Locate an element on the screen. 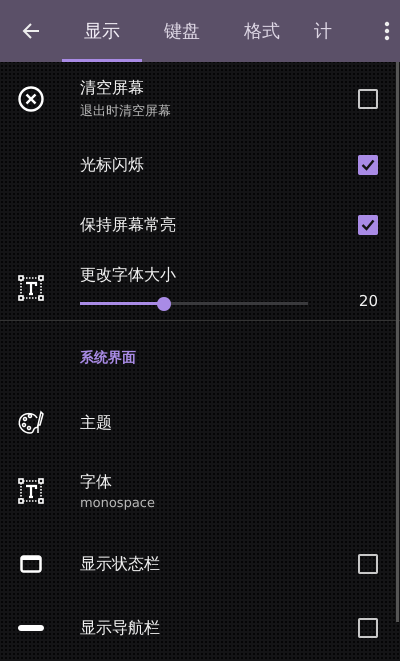 The height and width of the screenshot is (661, 400). setting-subtitle: 退出时清空屏幕 is located at coordinates (126, 111).